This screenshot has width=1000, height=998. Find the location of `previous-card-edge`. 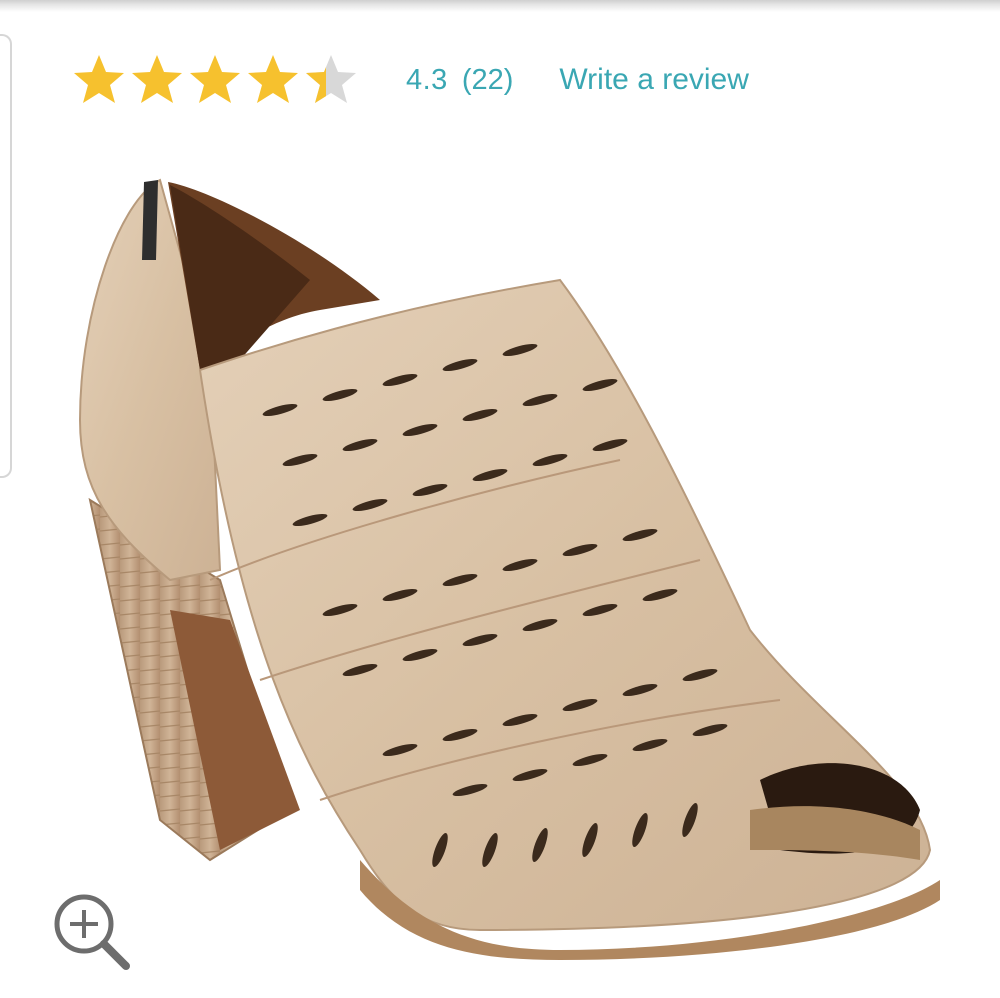

previous-card-edge is located at coordinates (6, 256).